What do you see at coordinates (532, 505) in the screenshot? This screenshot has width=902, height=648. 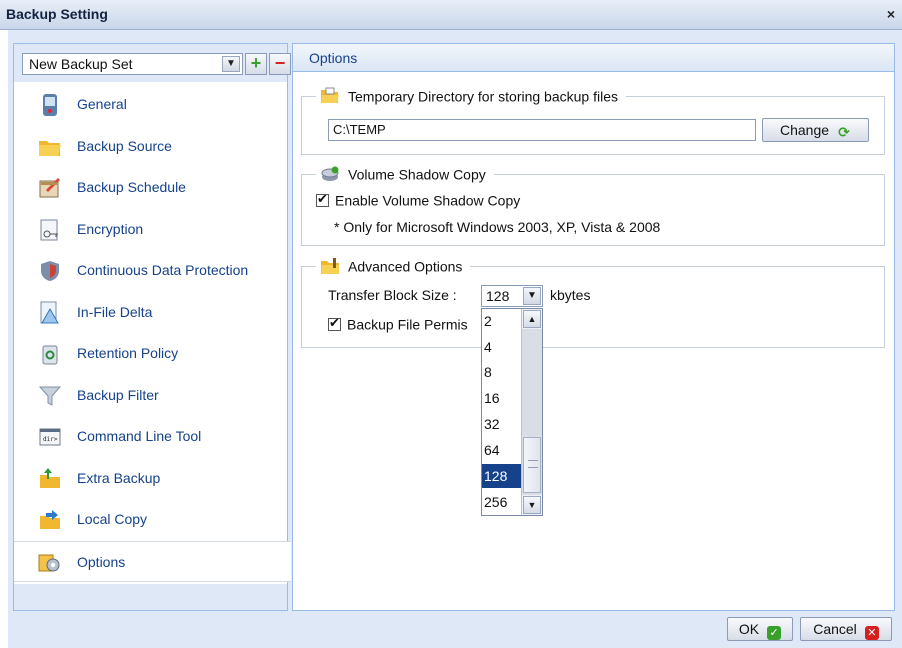 I see `scroll-down-icon: ▼` at bounding box center [532, 505].